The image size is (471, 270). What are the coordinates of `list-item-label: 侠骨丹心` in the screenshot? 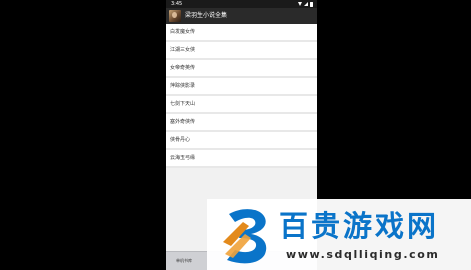 It's located at (180, 140).